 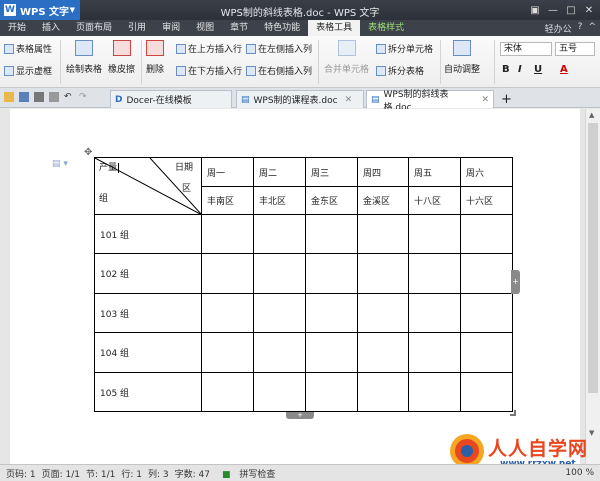 I want to click on delete-button: 删除, so click(x=155, y=57).